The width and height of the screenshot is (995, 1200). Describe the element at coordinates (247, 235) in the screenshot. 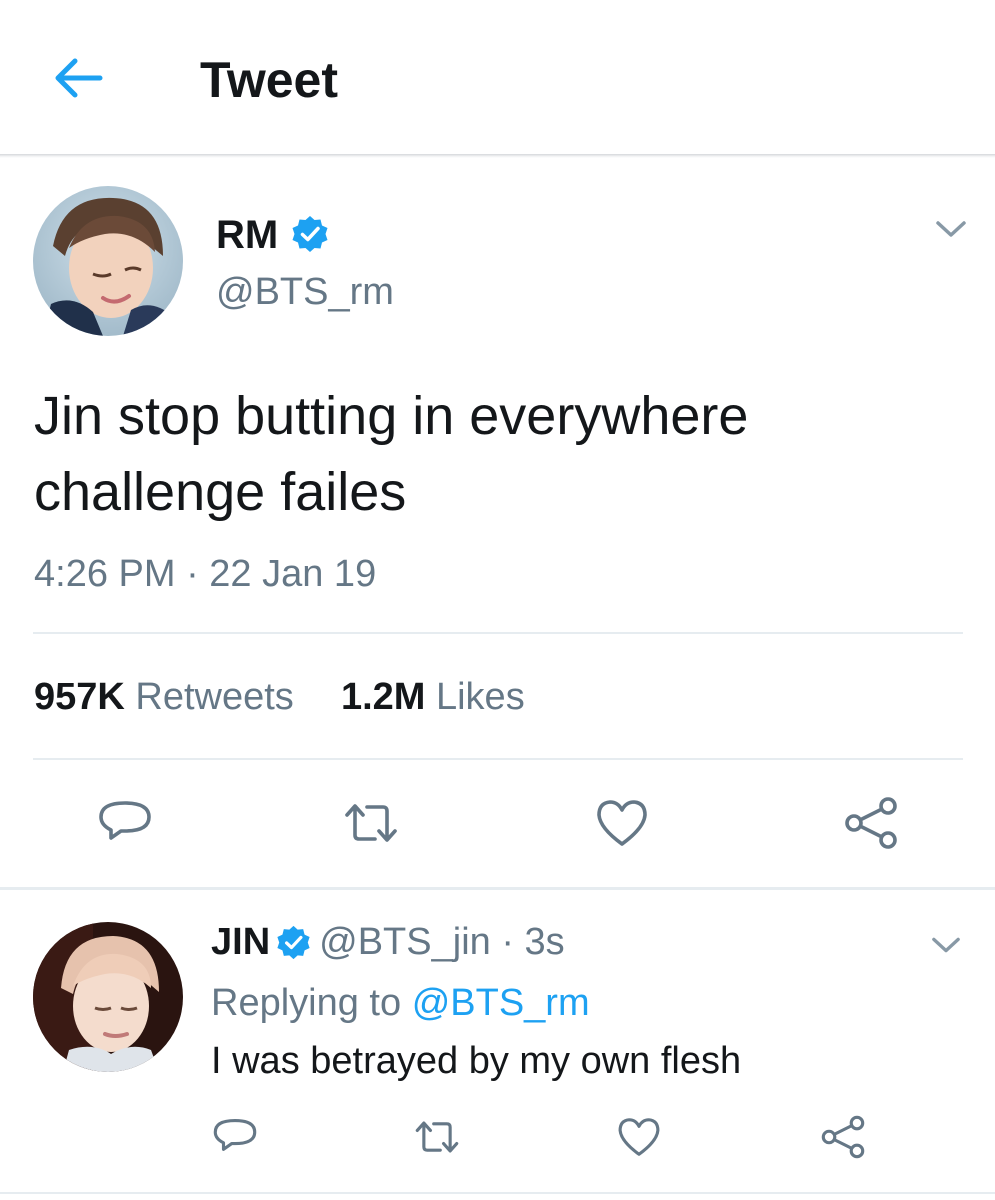

I see `author-name: RM` at that location.